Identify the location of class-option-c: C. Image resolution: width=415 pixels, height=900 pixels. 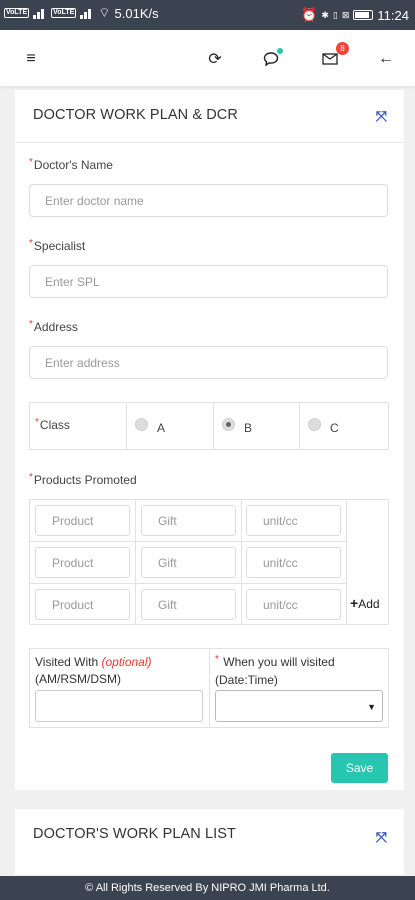
(343, 426).